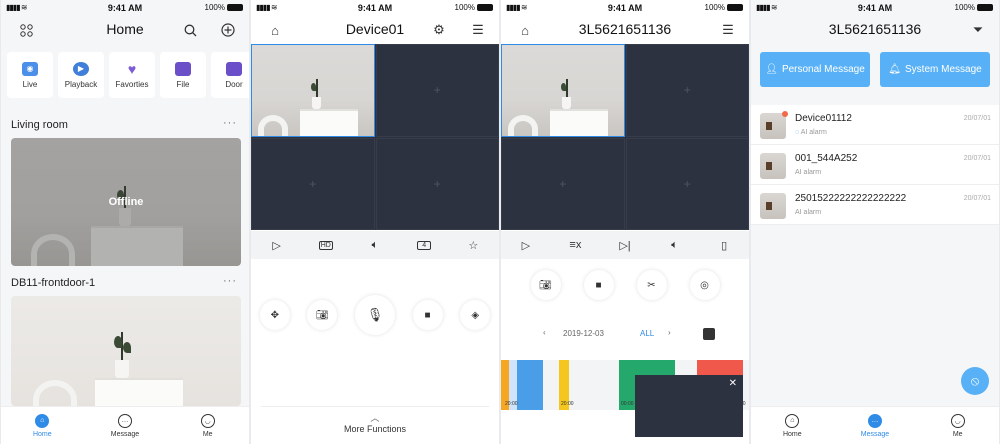 The width and height of the screenshot is (1000, 444). Describe the element at coordinates (811, 132) in the screenshot. I see `message-type: ◌ AI alarm` at that location.